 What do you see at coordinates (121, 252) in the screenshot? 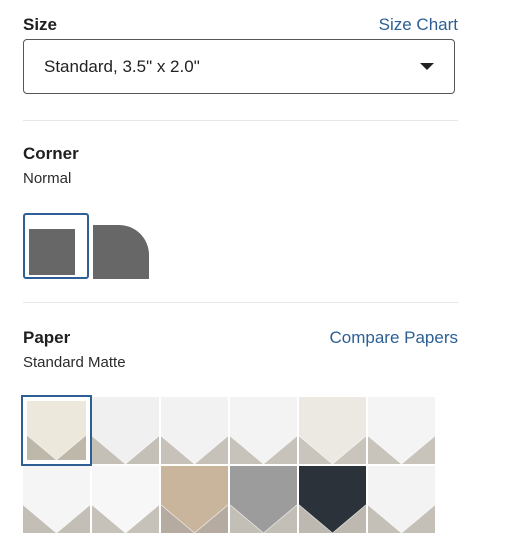
I see `rounded-corner-icon` at bounding box center [121, 252].